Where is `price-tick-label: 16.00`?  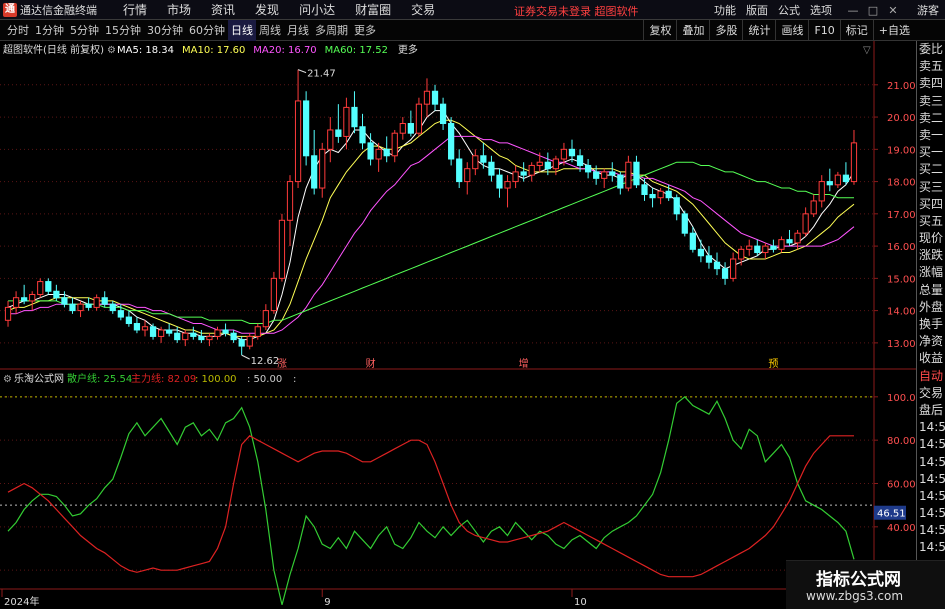 price-tick-label: 16.00 is located at coordinates (901, 247).